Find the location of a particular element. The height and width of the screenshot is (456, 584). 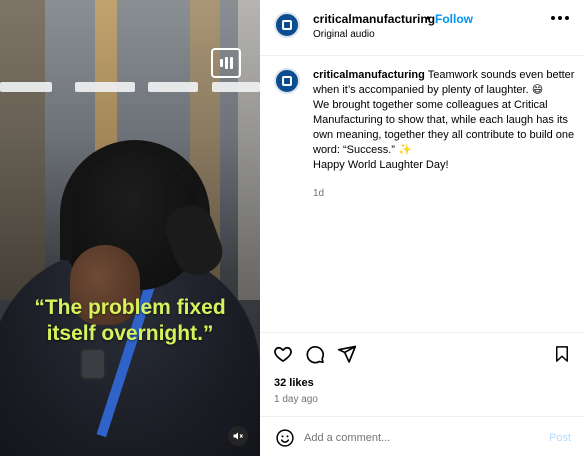

muted-speaker-icon is located at coordinates (238, 436).